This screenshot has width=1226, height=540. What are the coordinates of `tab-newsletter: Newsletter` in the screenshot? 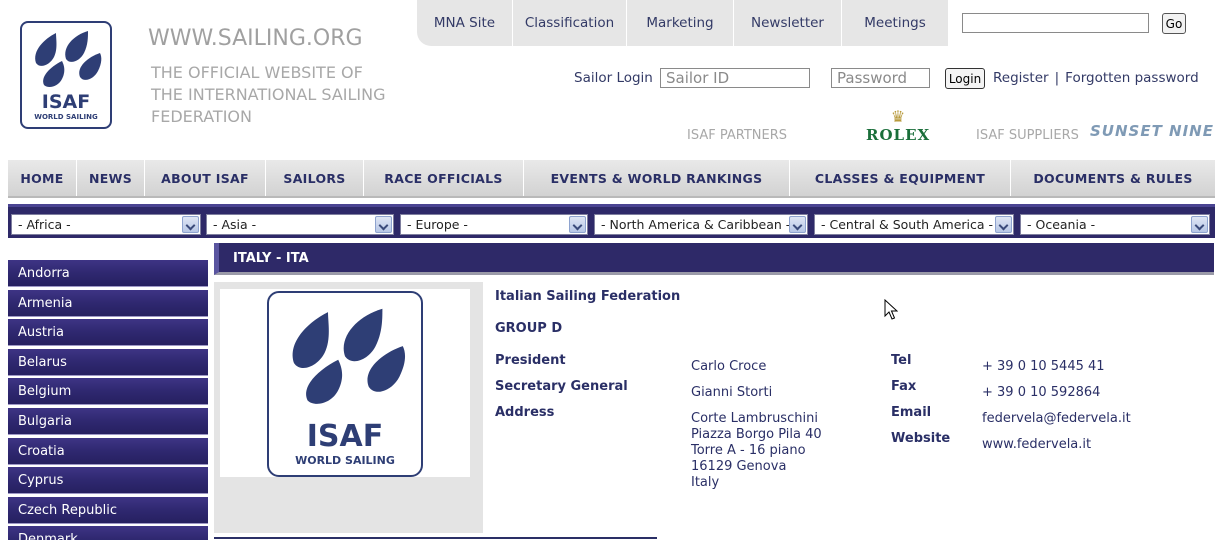 It's located at (788, 23).